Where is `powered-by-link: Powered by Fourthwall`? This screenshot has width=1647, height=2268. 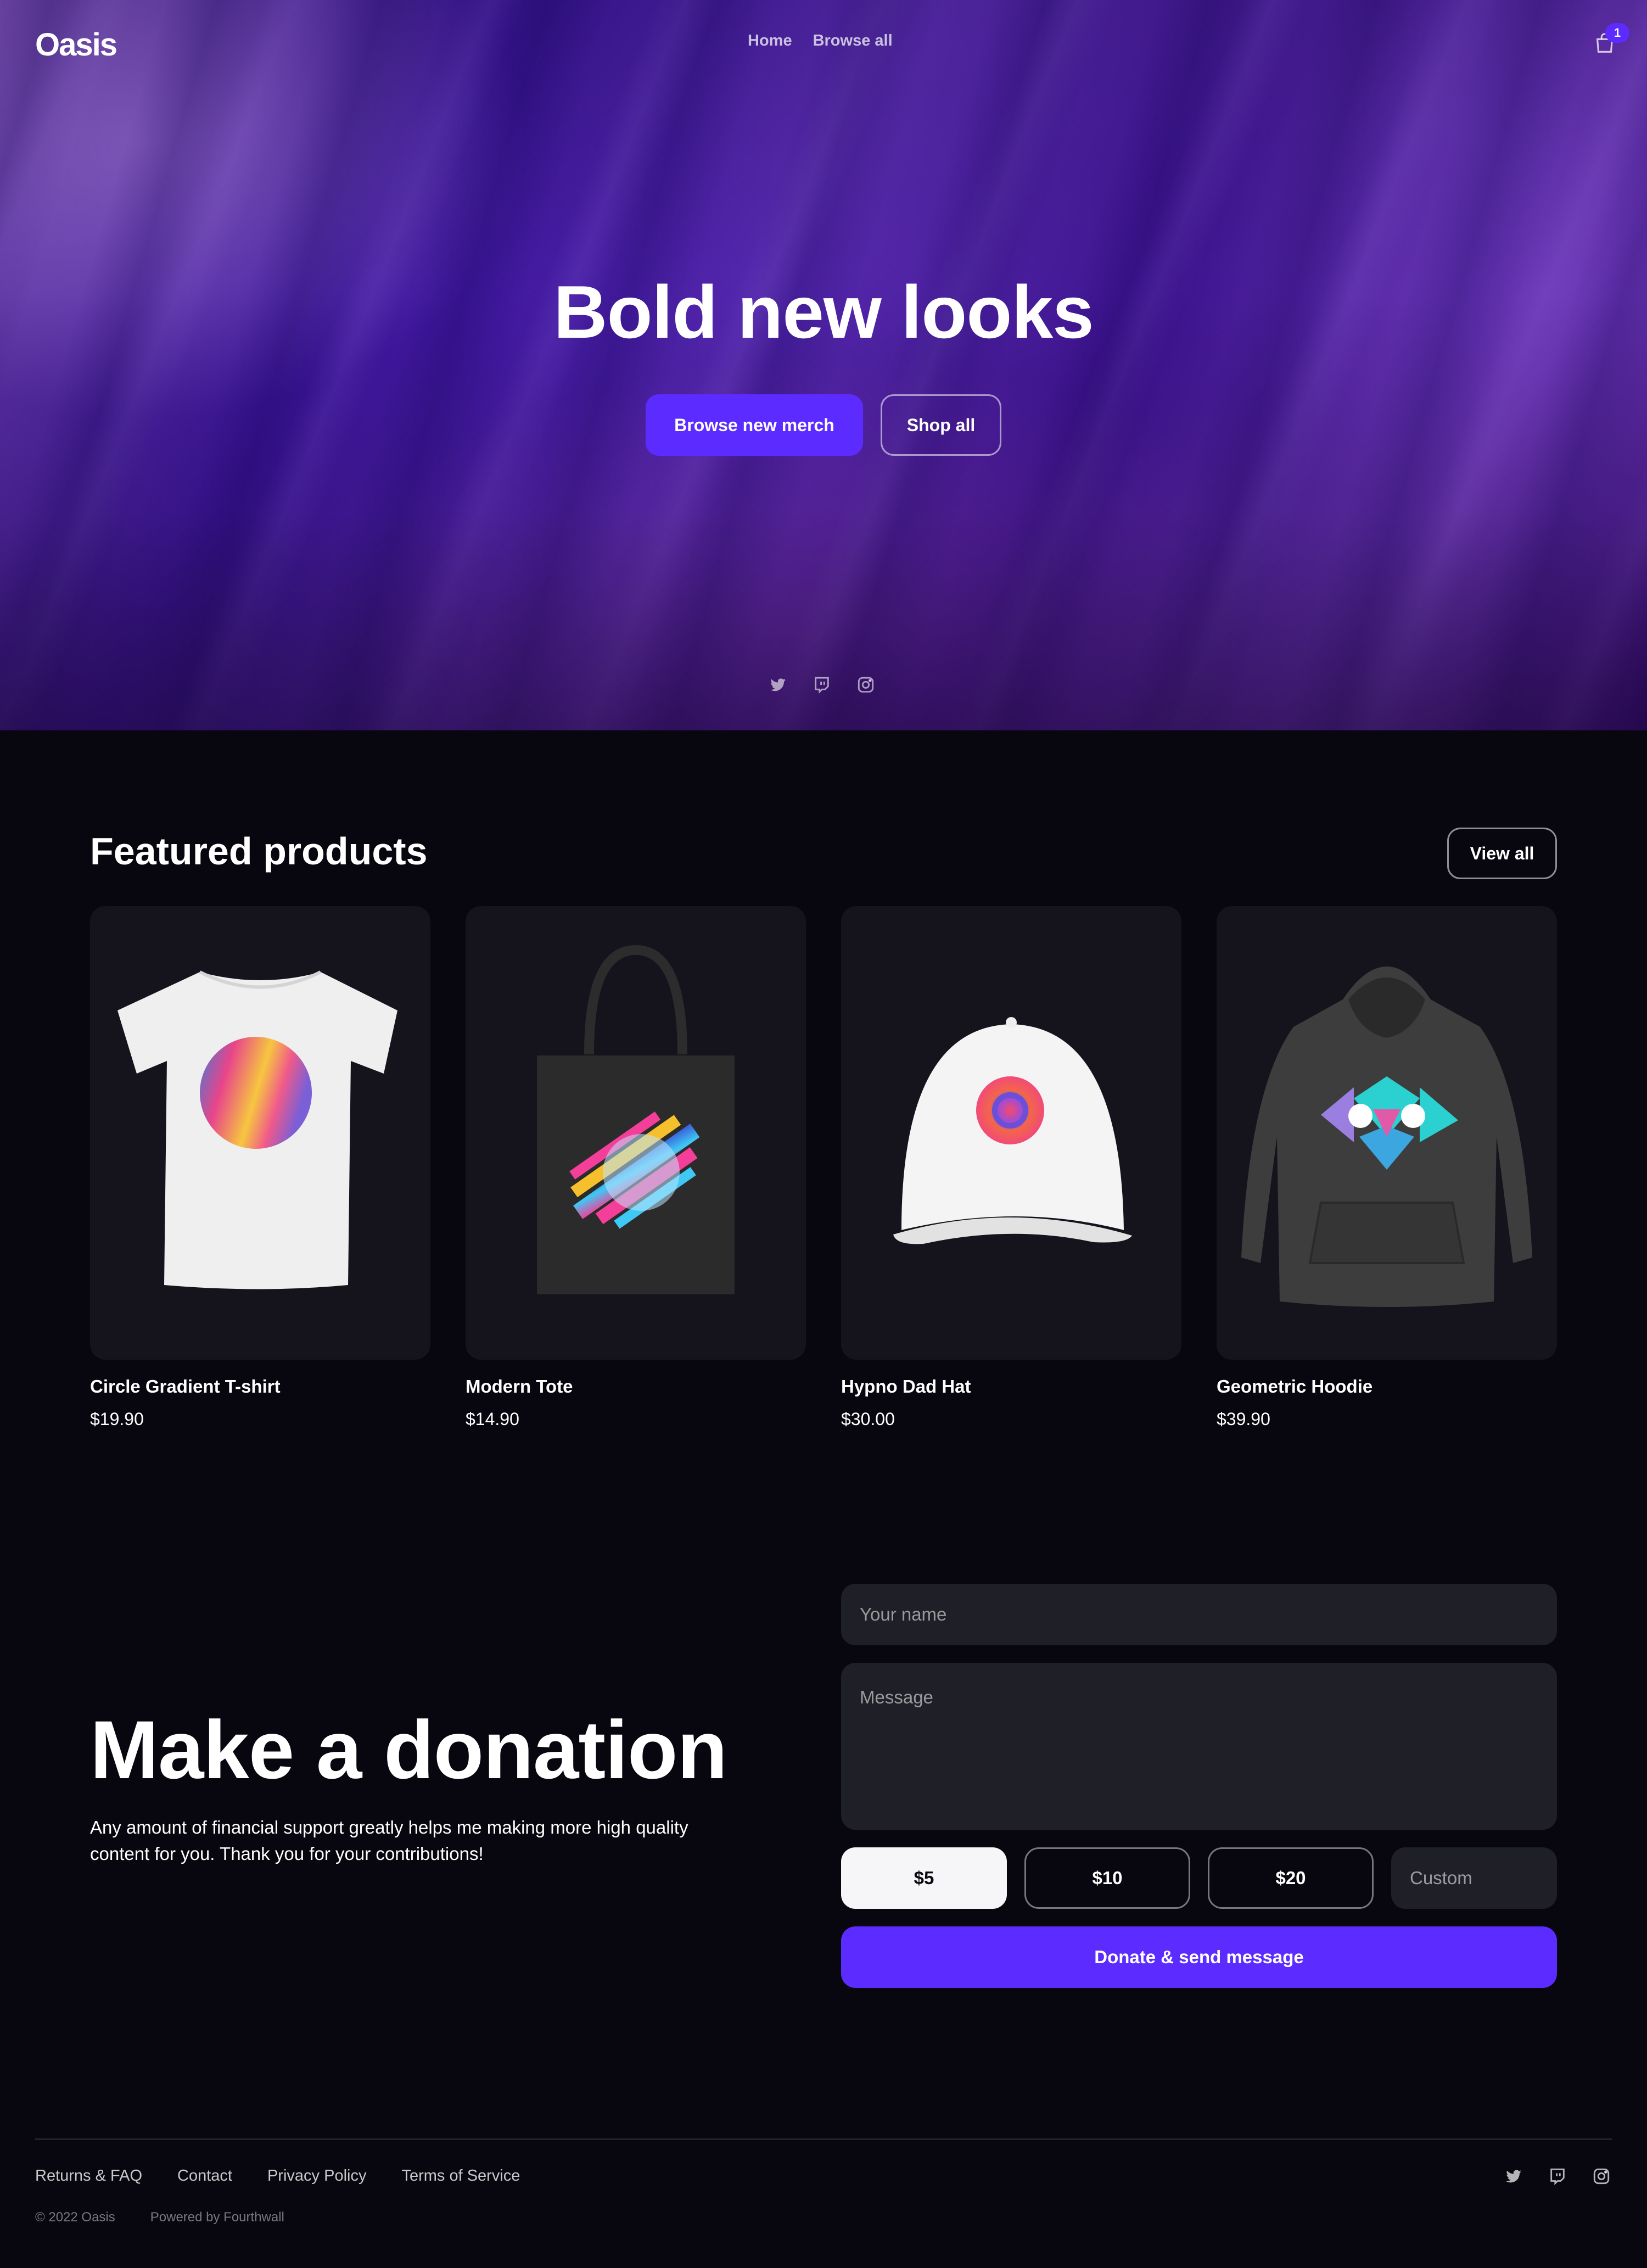
powered-by-link: Powered by Fourthwall is located at coordinates (217, 2217).